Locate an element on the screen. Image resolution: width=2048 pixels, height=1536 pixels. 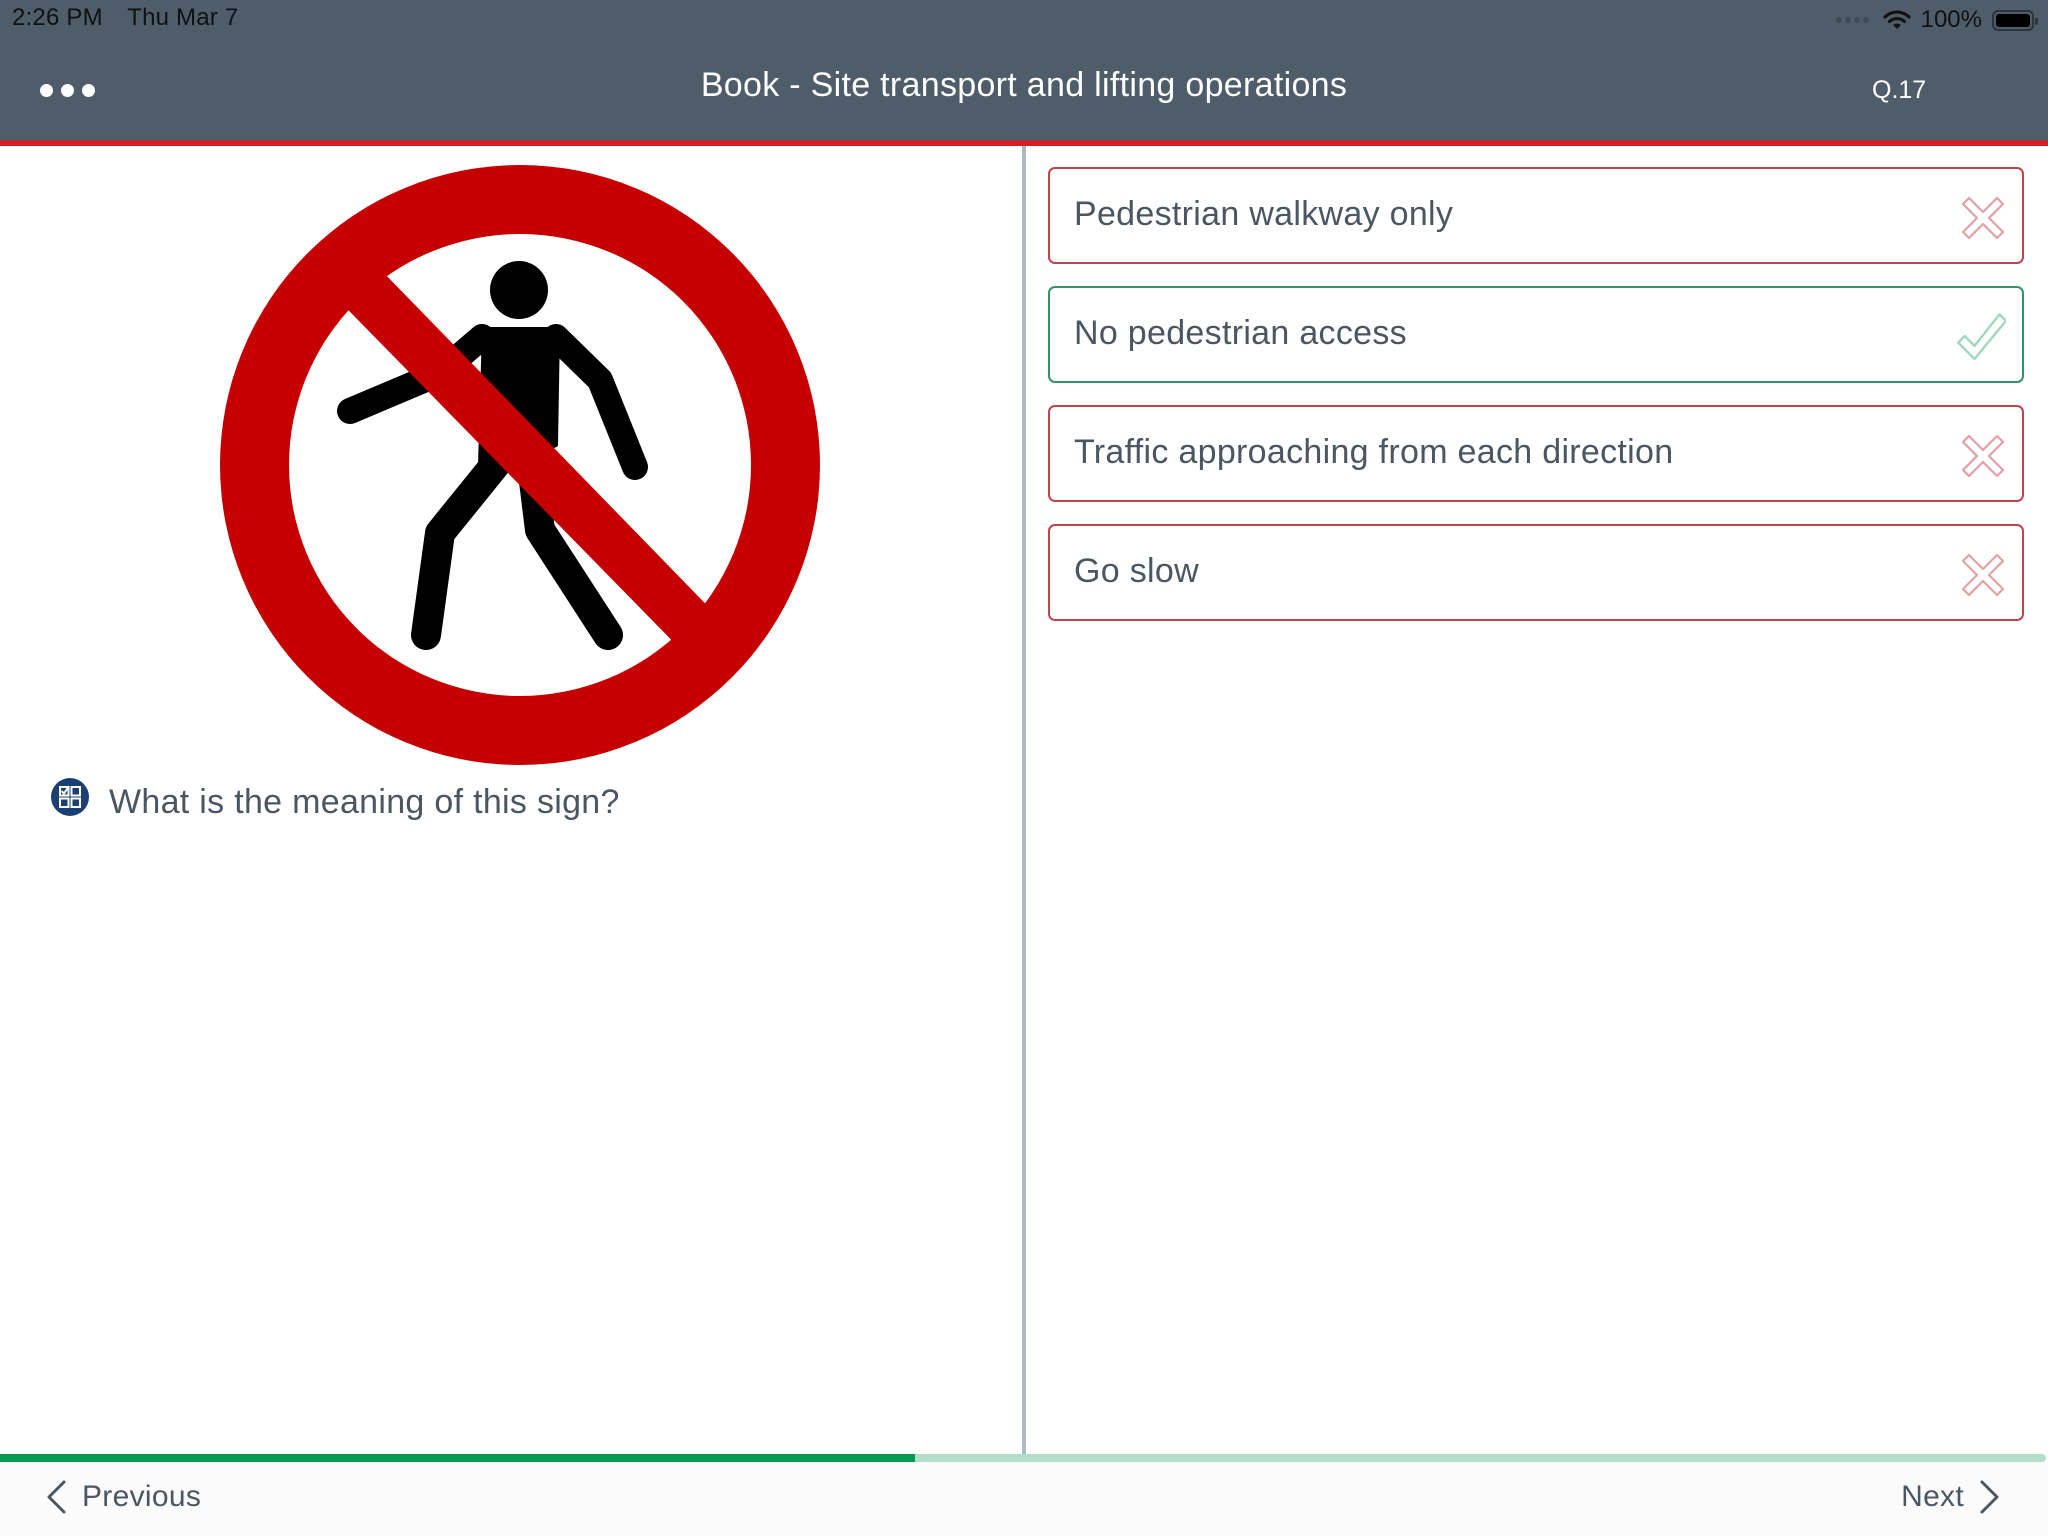
answer-option-correct: No pedestrian access is located at coordinates (1536, 334).